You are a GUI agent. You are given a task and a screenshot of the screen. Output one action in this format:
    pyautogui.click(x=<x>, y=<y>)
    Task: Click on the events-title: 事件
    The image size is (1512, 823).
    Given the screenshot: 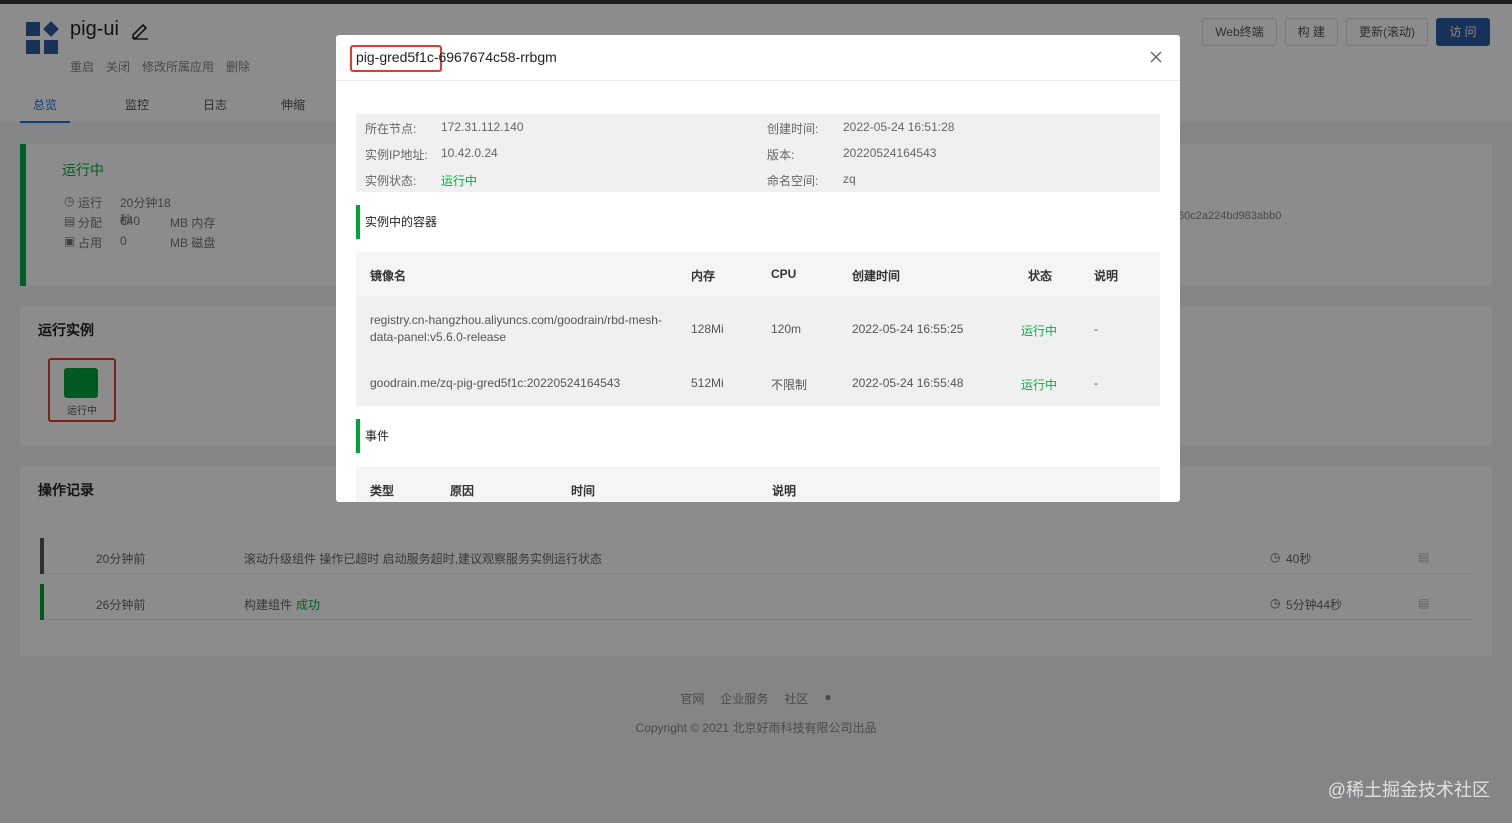 What is the action you would take?
    pyautogui.click(x=456, y=436)
    